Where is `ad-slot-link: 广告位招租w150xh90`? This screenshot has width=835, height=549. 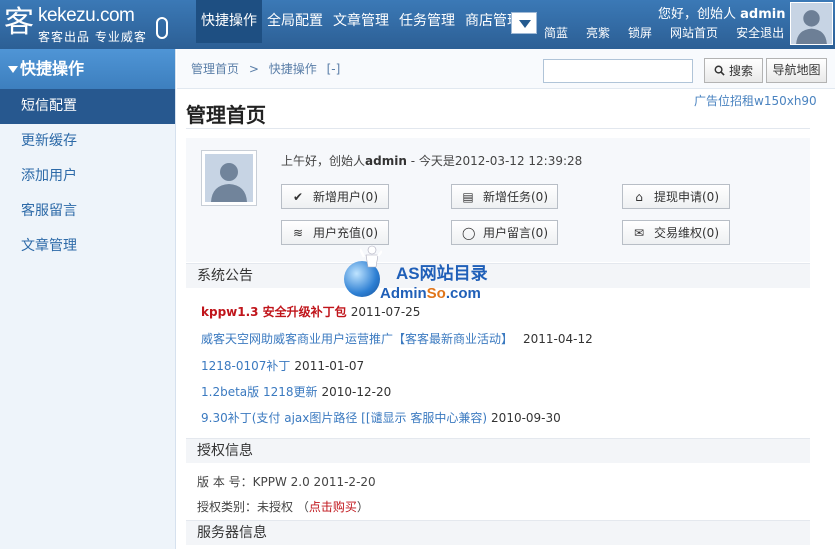 ad-slot-link: 广告位招租w150xh90 is located at coordinates (755, 100).